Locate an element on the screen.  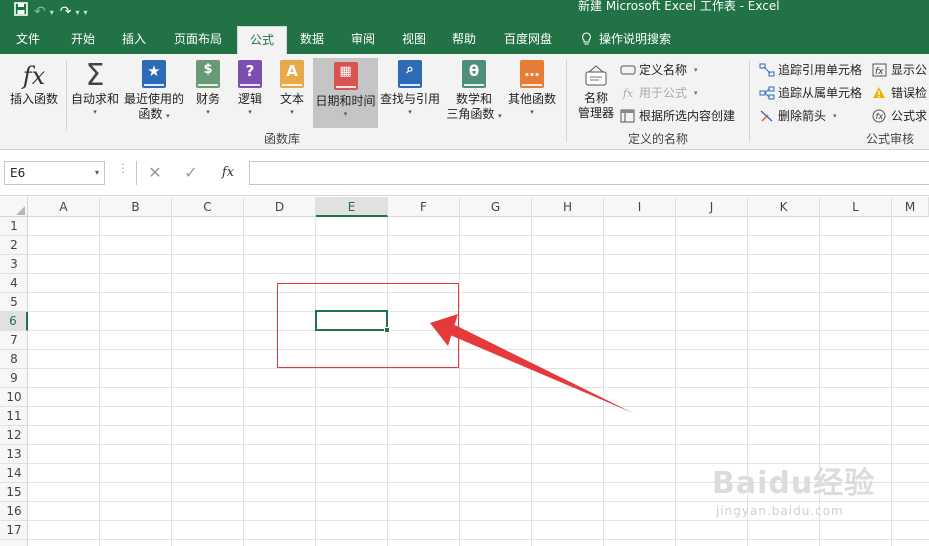
annotation-arrow is located at coordinates (531, 363).